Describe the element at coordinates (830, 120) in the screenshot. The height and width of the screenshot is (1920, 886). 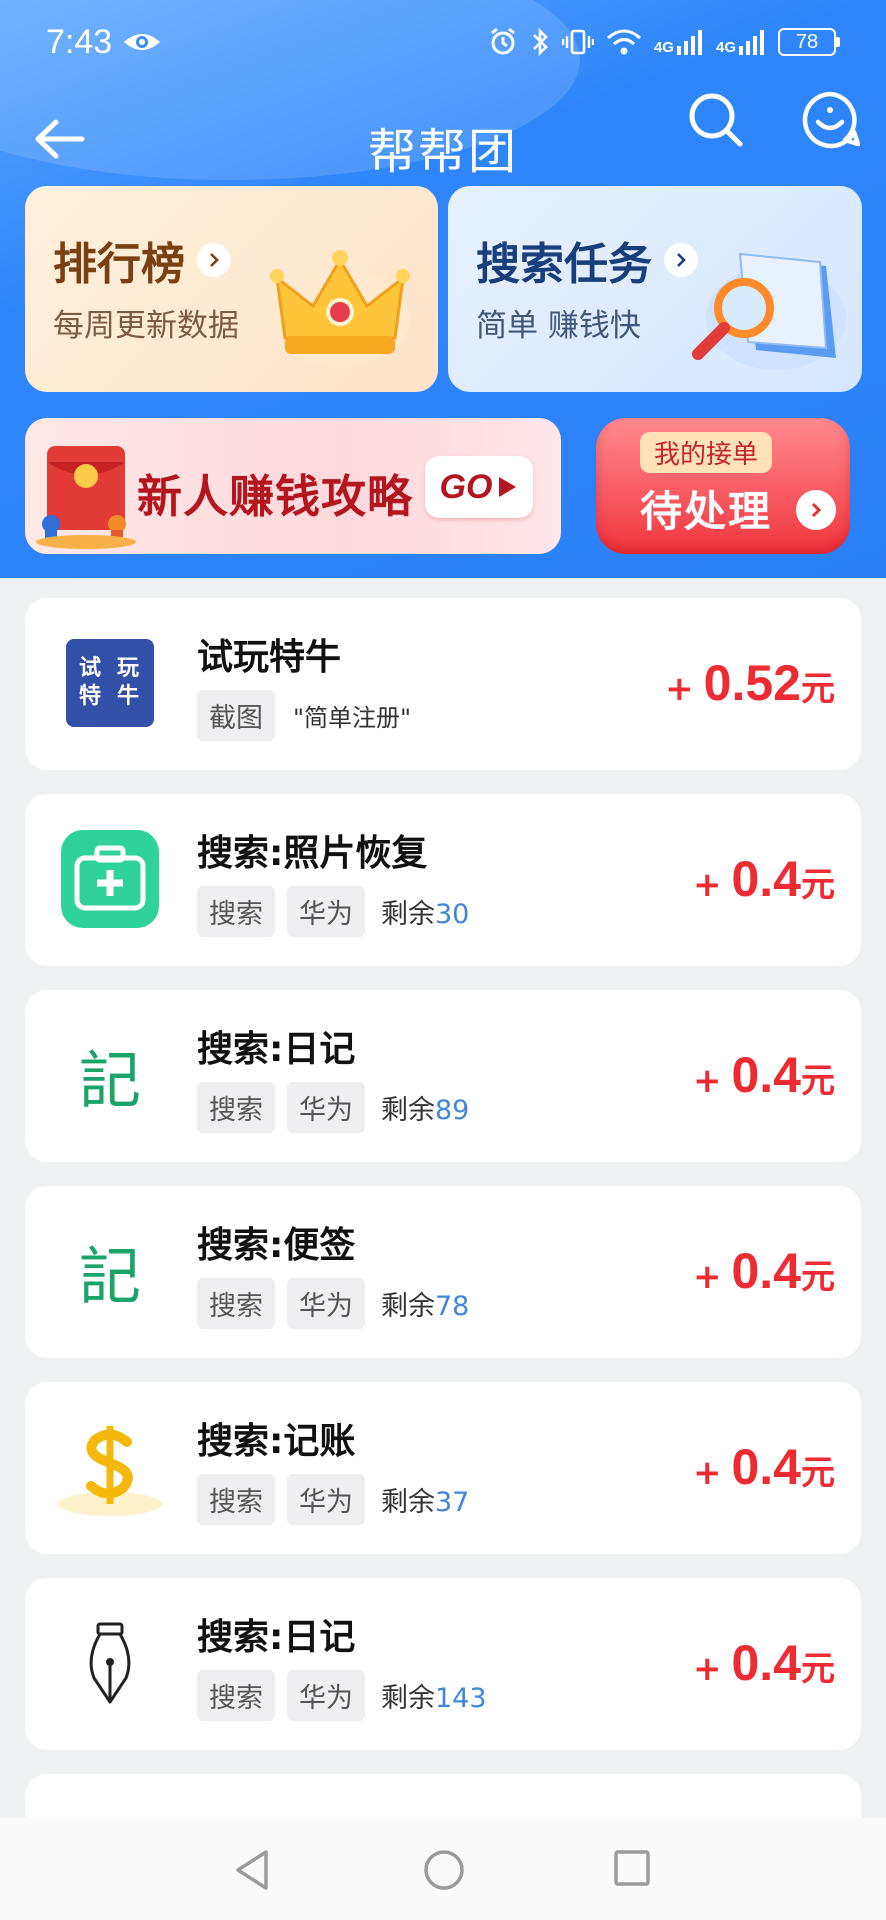
I see `chat-icon` at that location.